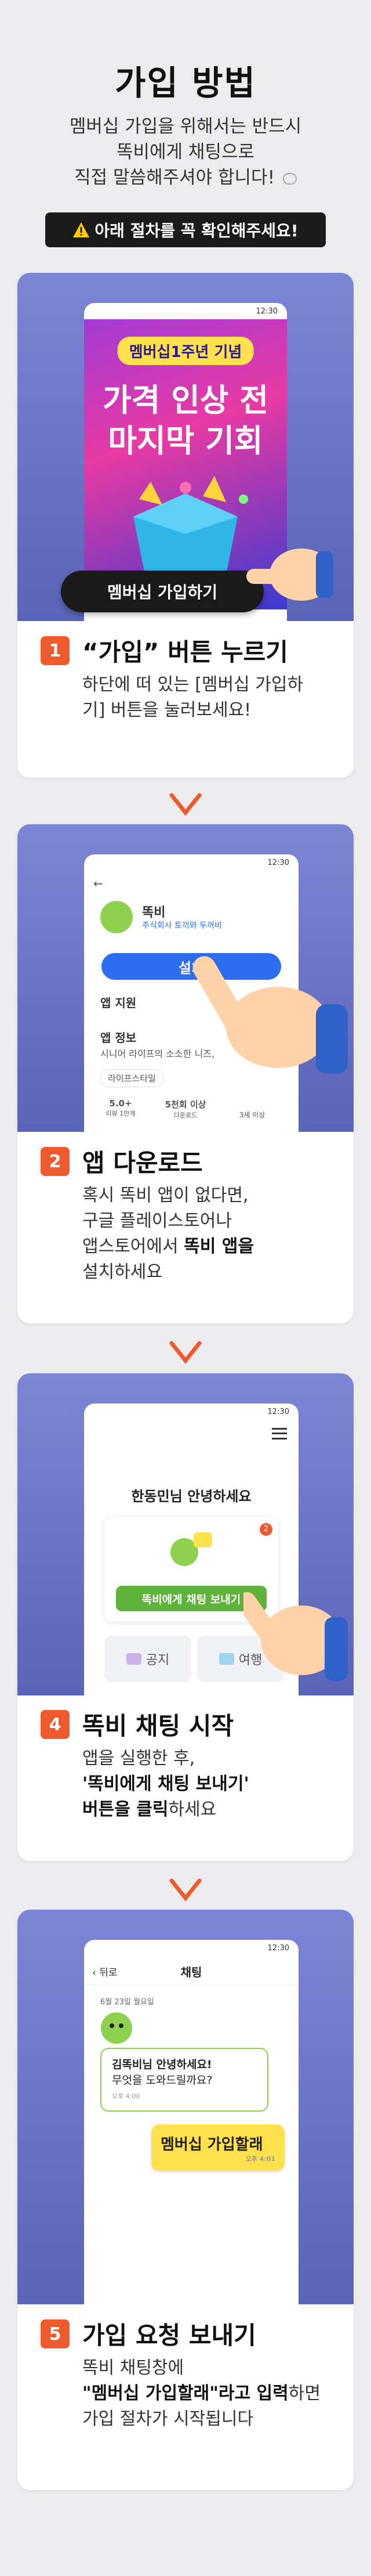 This screenshot has height=2576, width=371. Describe the element at coordinates (133, 2368) in the screenshot. I see `step5-desc-1: 똑비 채팅창에` at that location.